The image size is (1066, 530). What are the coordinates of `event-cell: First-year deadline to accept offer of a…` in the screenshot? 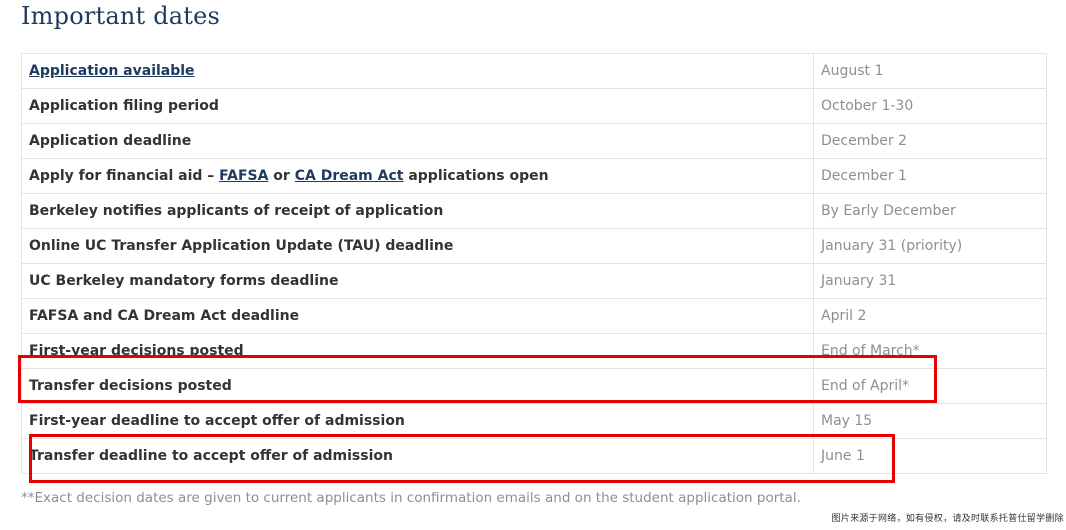 It's located at (417, 421).